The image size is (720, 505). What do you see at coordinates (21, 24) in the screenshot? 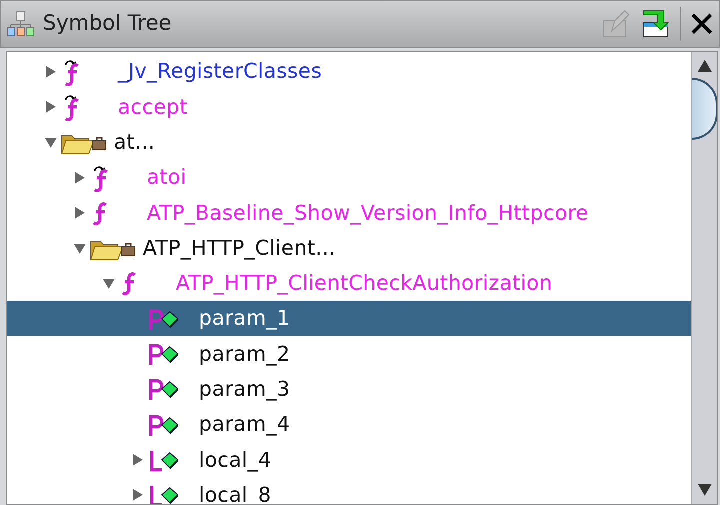
I see `symbol-tree-icon` at bounding box center [21, 24].